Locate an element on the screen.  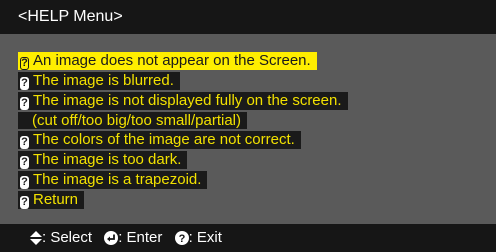
menu-item-continuation: (cut off/too big/too small/partial) is located at coordinates (132, 120).